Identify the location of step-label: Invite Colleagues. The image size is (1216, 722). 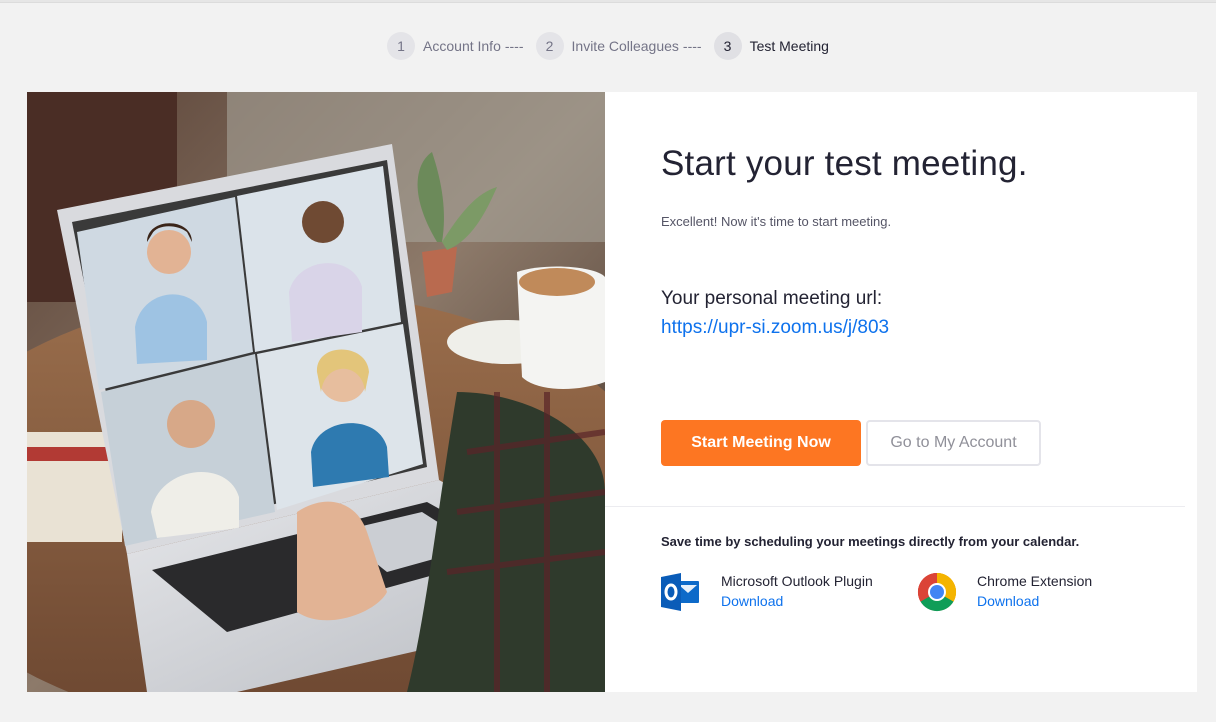
(625, 46).